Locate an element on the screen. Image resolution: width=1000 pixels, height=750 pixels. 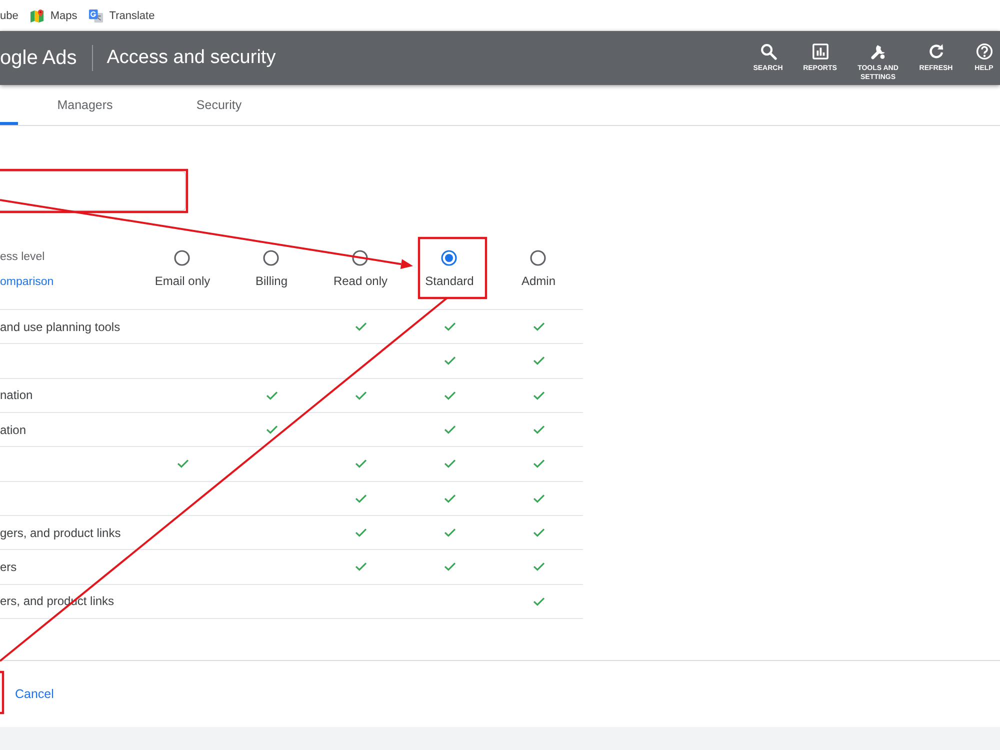
product-name: ogle Ads is located at coordinates (38, 58).